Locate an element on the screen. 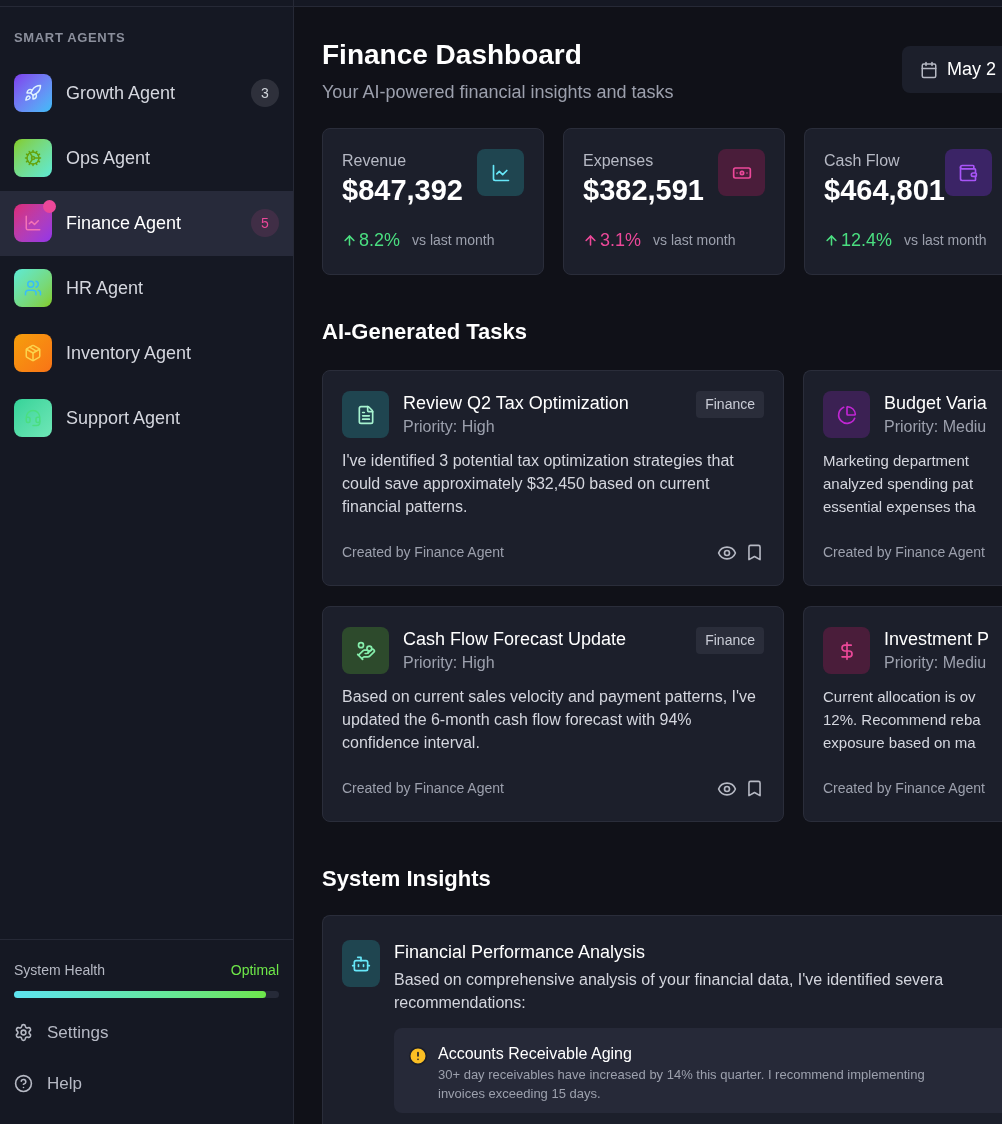  date-button: May 2 is located at coordinates (952, 69).